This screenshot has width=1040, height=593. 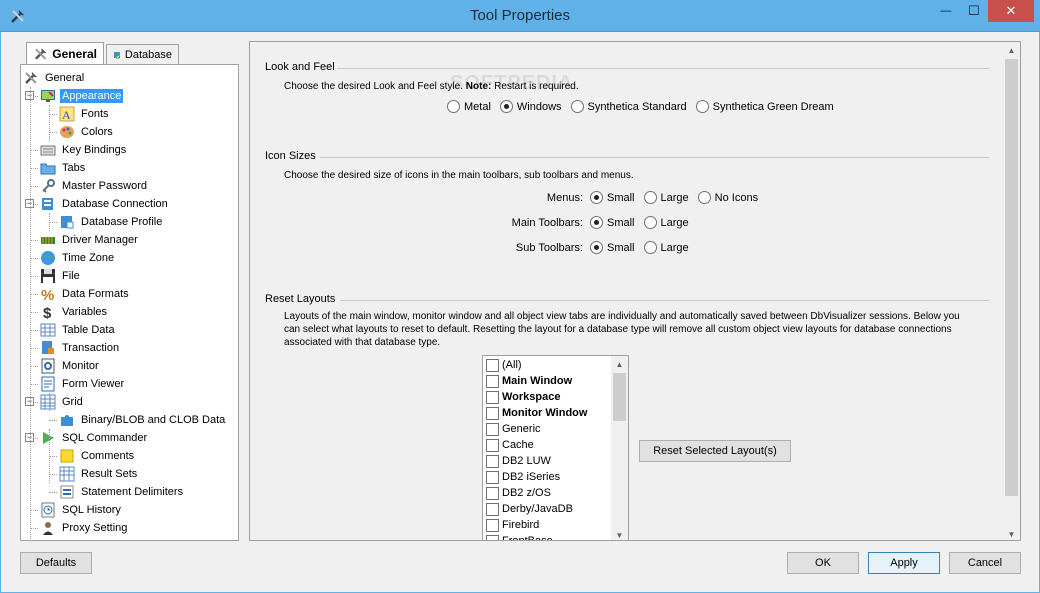 I want to click on scroll-down-arrow-icon: ▼, so click(x=619, y=533).